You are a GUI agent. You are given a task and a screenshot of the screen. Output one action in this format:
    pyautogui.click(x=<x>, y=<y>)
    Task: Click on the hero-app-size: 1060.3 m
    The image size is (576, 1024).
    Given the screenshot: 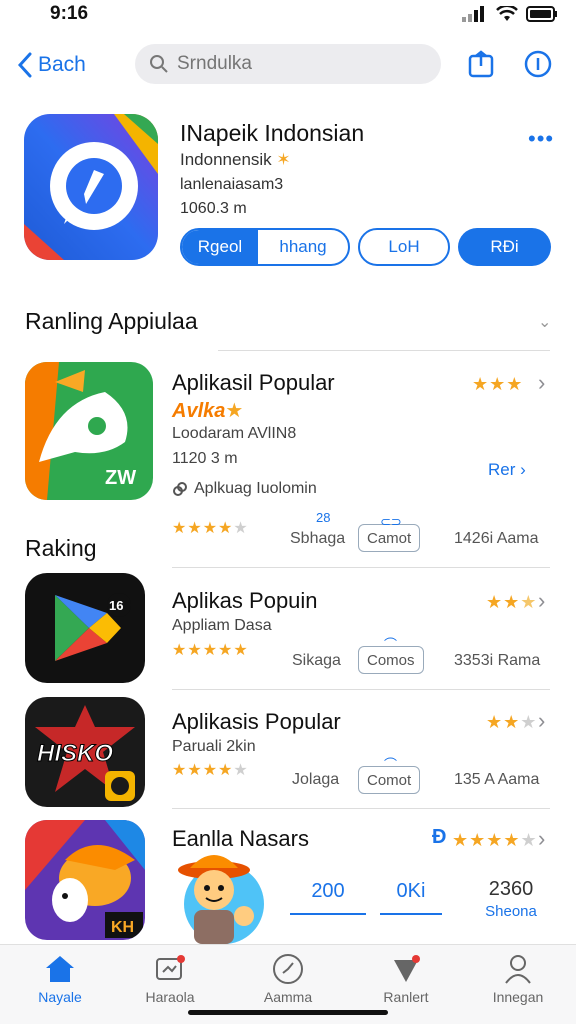 What is the action you would take?
    pyautogui.click(x=213, y=208)
    